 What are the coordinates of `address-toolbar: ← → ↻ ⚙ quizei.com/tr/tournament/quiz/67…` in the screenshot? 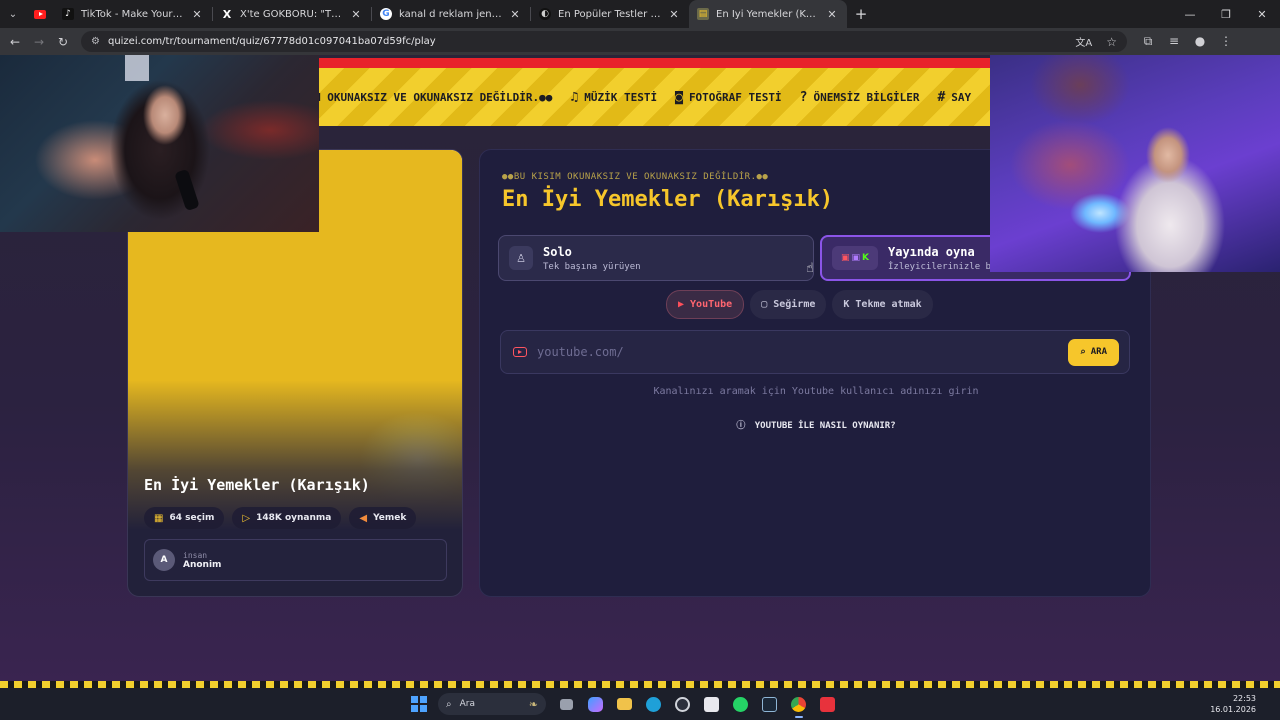 It's located at (640, 41).